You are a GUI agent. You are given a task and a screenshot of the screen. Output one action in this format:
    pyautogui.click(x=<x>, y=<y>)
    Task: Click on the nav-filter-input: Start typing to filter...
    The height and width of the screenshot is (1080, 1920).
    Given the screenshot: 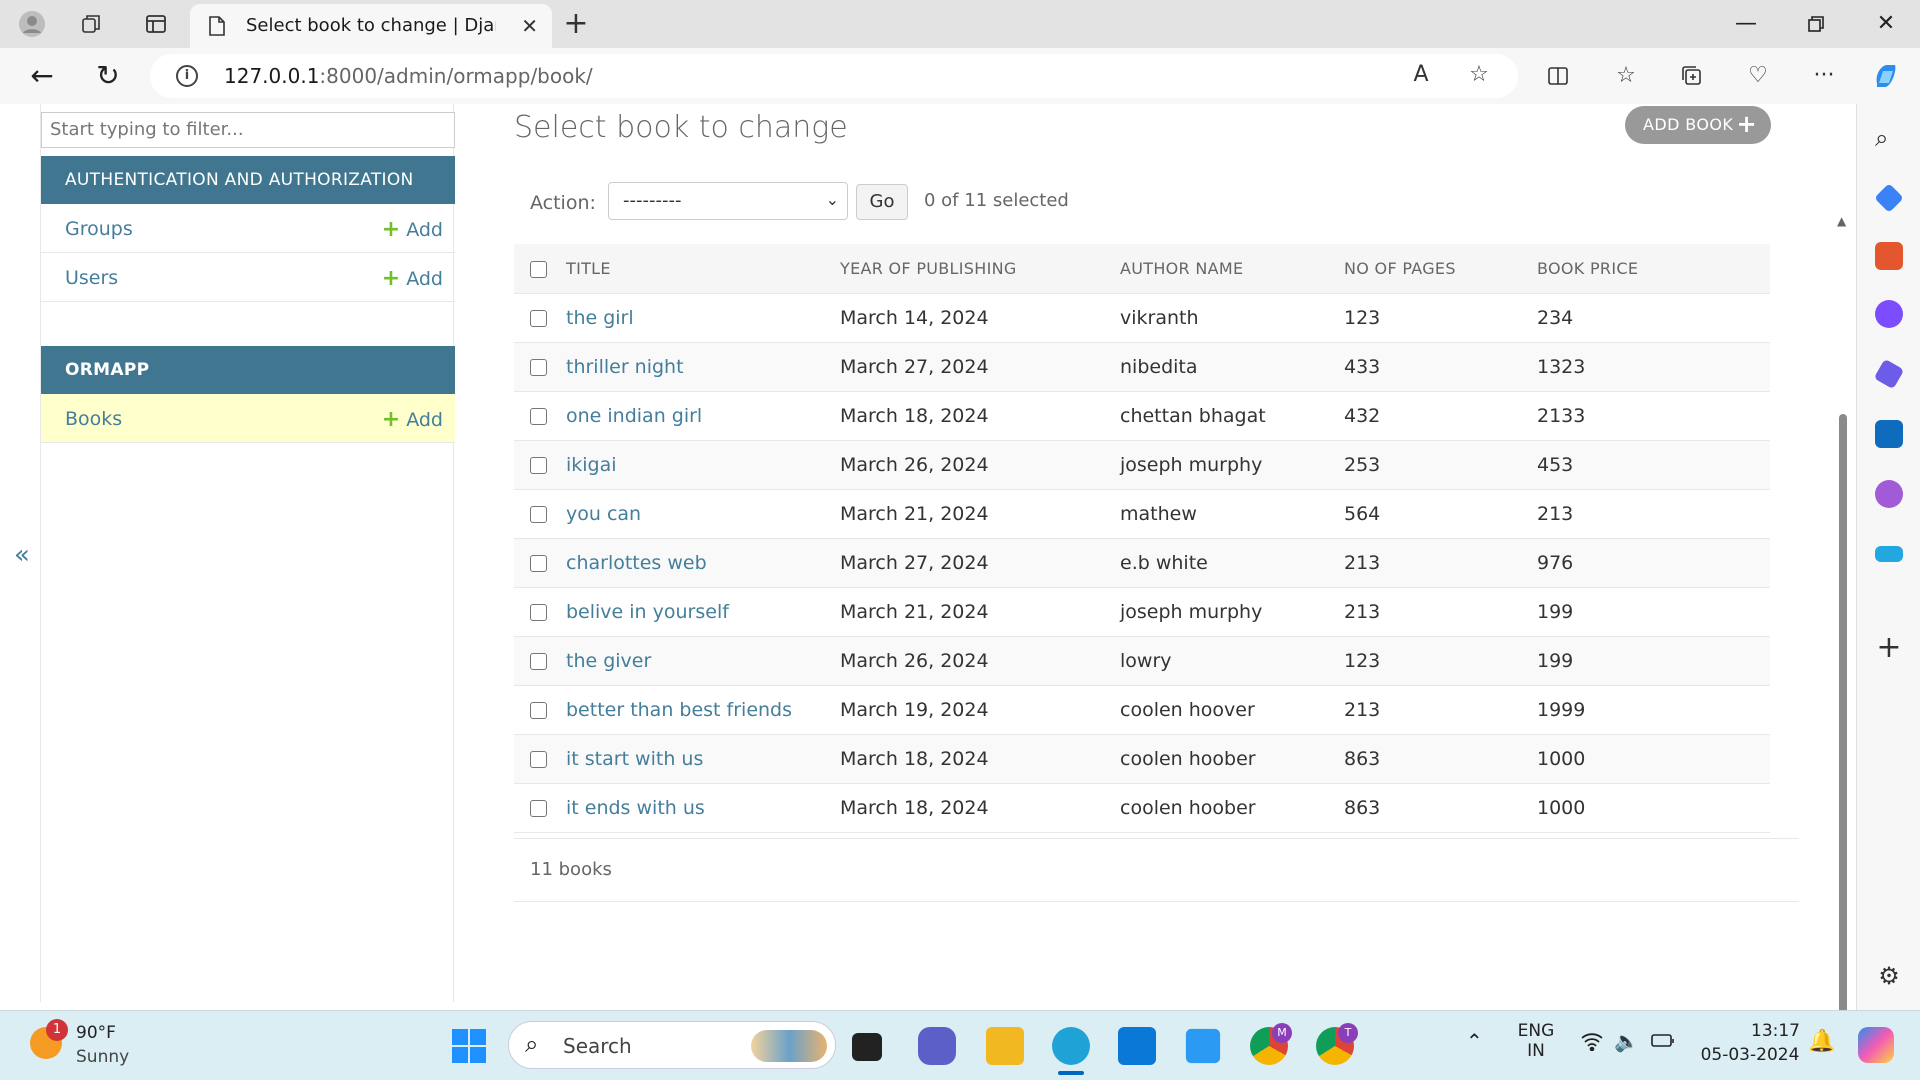 What is the action you would take?
    pyautogui.click(x=248, y=130)
    